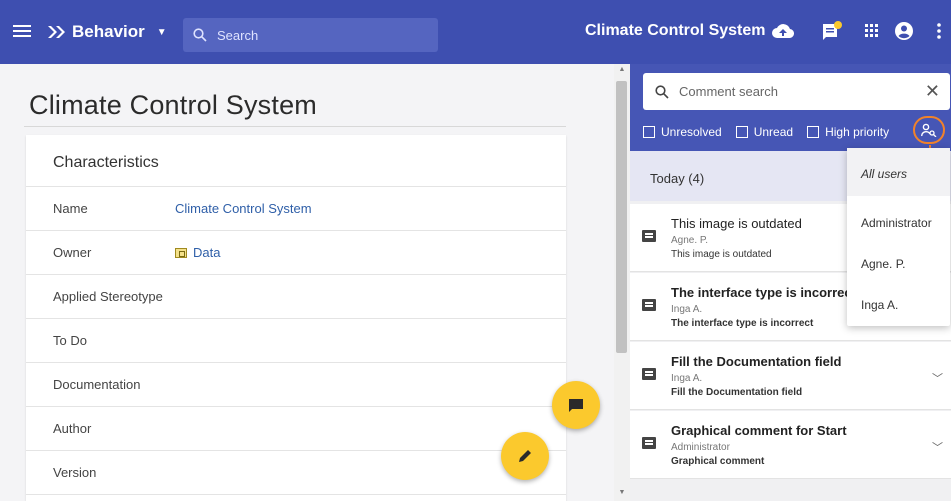  What do you see at coordinates (759, 430) in the screenshot?
I see `comment-title: Graphical comment for Start` at bounding box center [759, 430].